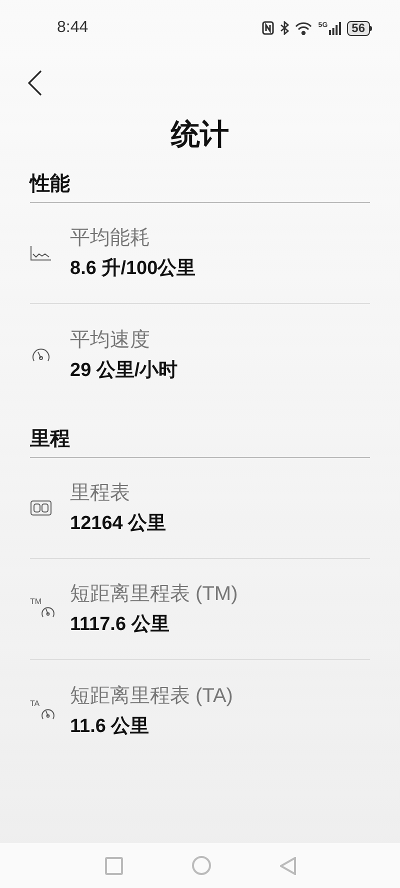  What do you see at coordinates (303, 28) in the screenshot?
I see `wifi-icon` at bounding box center [303, 28].